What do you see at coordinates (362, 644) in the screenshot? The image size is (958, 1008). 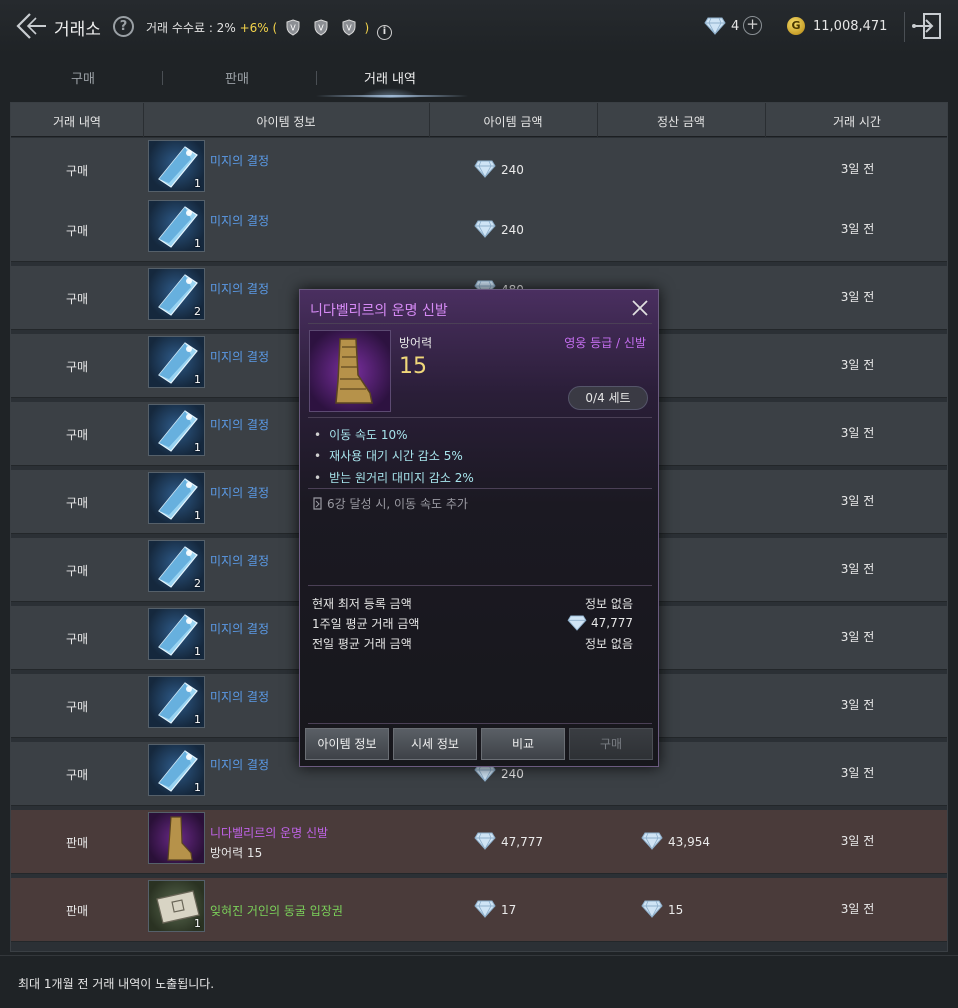 I see `market-label: 전일 평균 거래 금액` at bounding box center [362, 644].